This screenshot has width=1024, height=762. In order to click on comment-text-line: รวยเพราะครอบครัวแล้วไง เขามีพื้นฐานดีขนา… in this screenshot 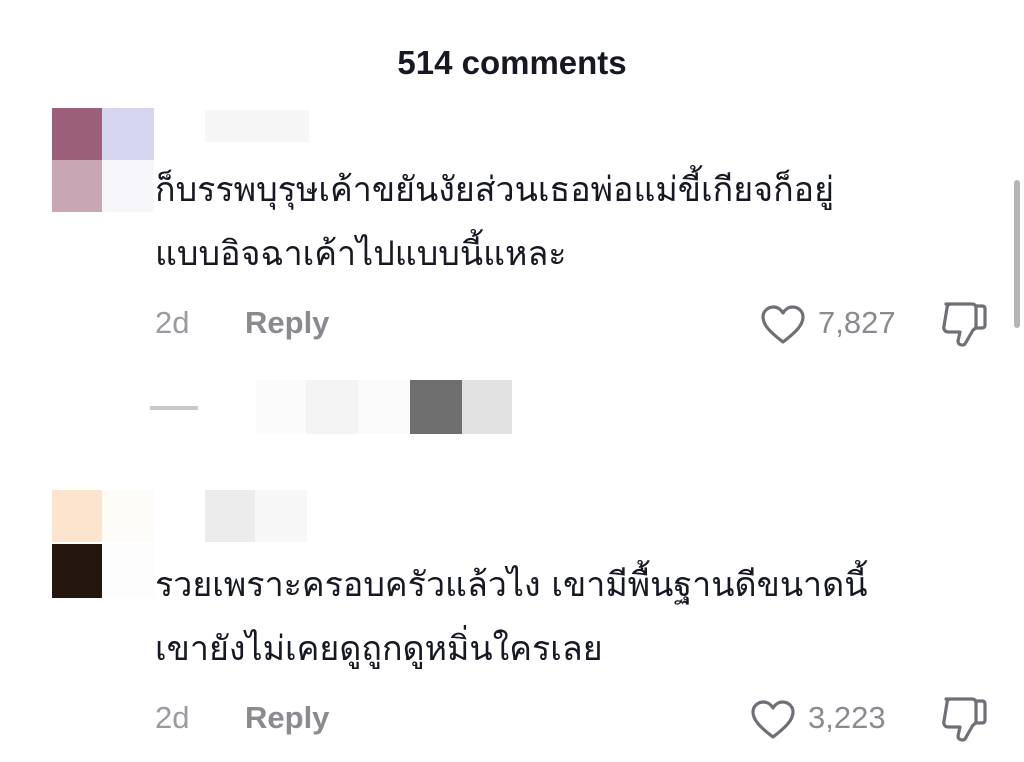, I will do `click(511, 585)`.